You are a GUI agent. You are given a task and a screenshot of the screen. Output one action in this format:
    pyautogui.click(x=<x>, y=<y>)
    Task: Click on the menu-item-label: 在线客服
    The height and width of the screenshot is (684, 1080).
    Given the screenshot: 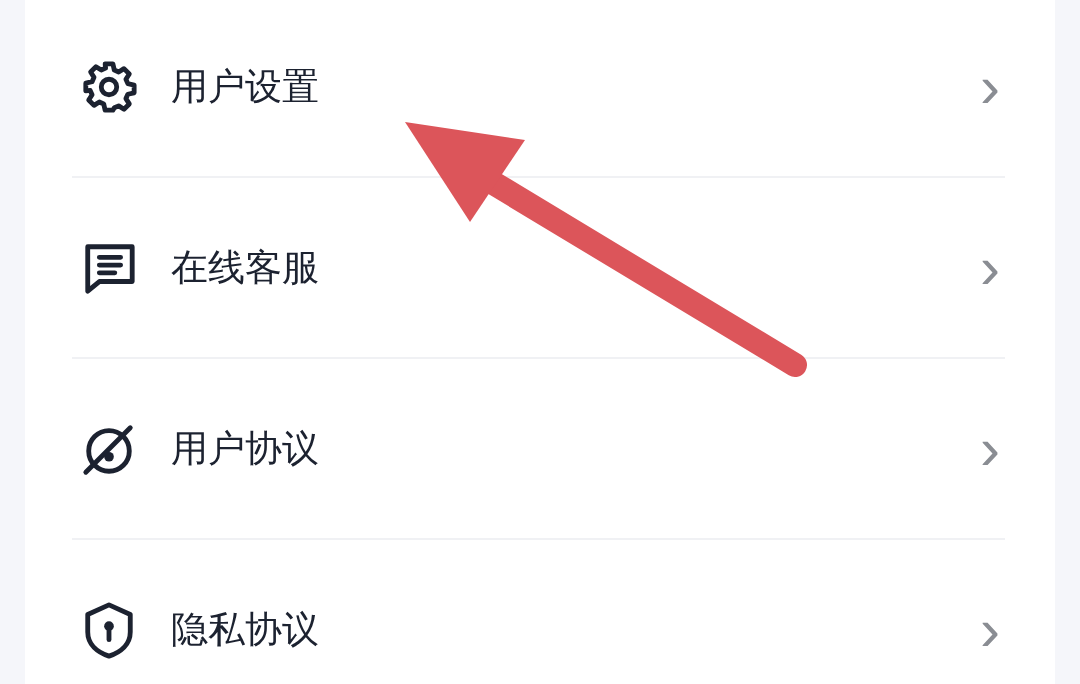 What is the action you would take?
    pyautogui.click(x=575, y=267)
    